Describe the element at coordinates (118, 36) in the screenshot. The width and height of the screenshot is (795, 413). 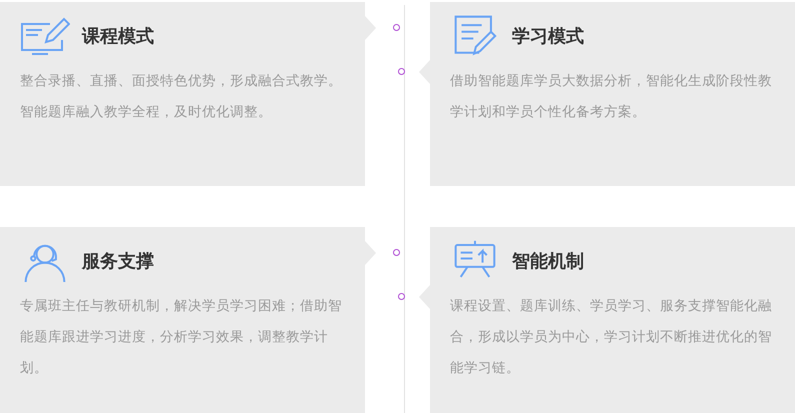
I see `card-title: 课程模式` at that location.